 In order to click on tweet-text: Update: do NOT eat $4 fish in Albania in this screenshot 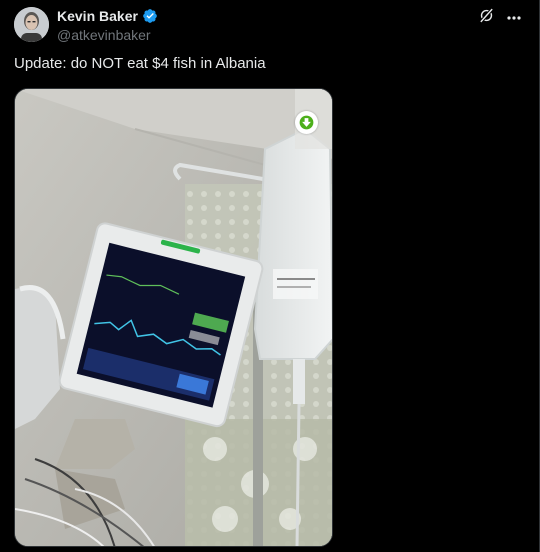, I will do `click(140, 63)`.